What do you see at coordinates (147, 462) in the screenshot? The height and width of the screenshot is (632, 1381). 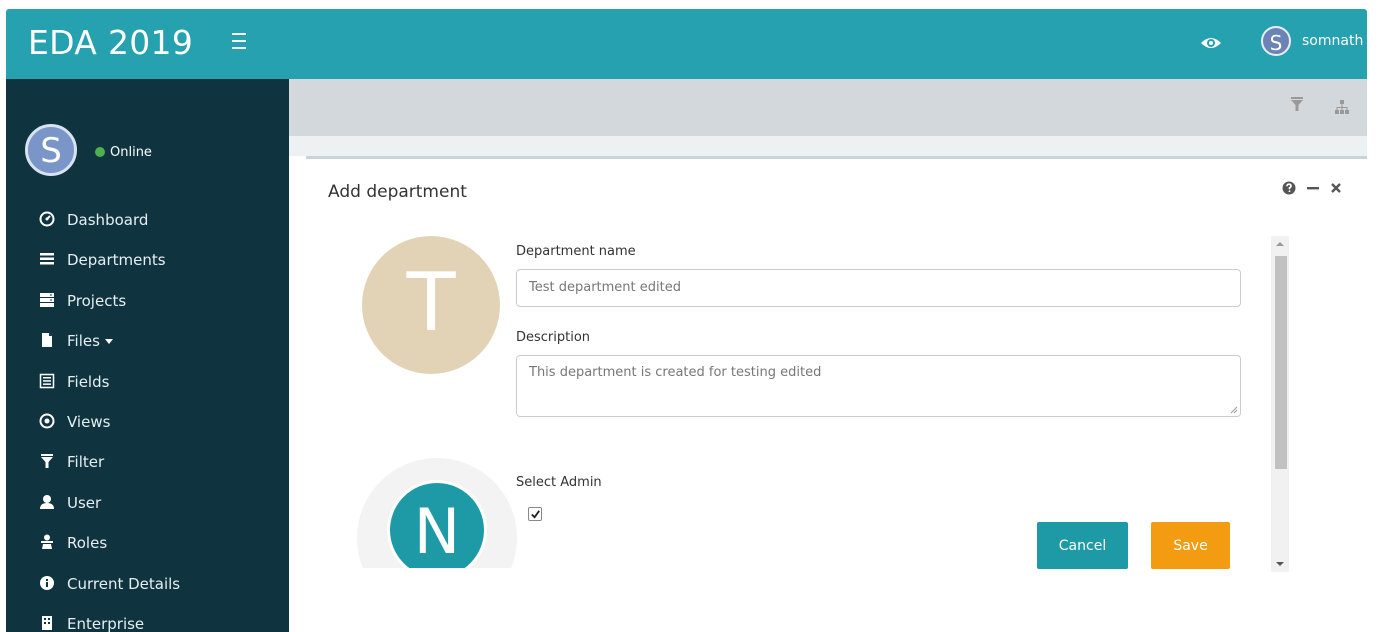 I see `sidebar-item-filter: Filter` at bounding box center [147, 462].